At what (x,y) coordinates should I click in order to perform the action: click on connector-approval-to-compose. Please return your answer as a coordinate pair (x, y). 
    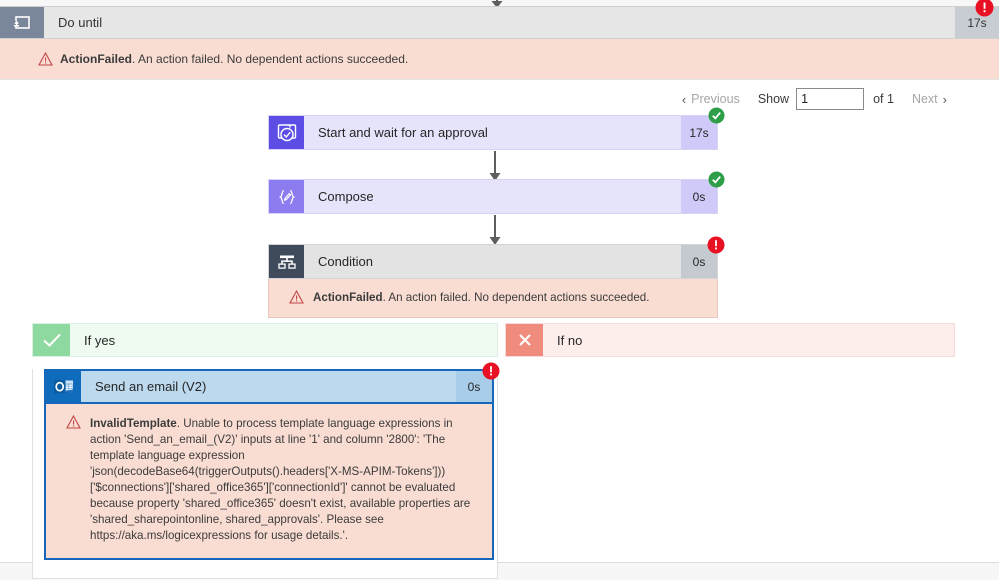
    Looking at the image, I should click on (495, 166).